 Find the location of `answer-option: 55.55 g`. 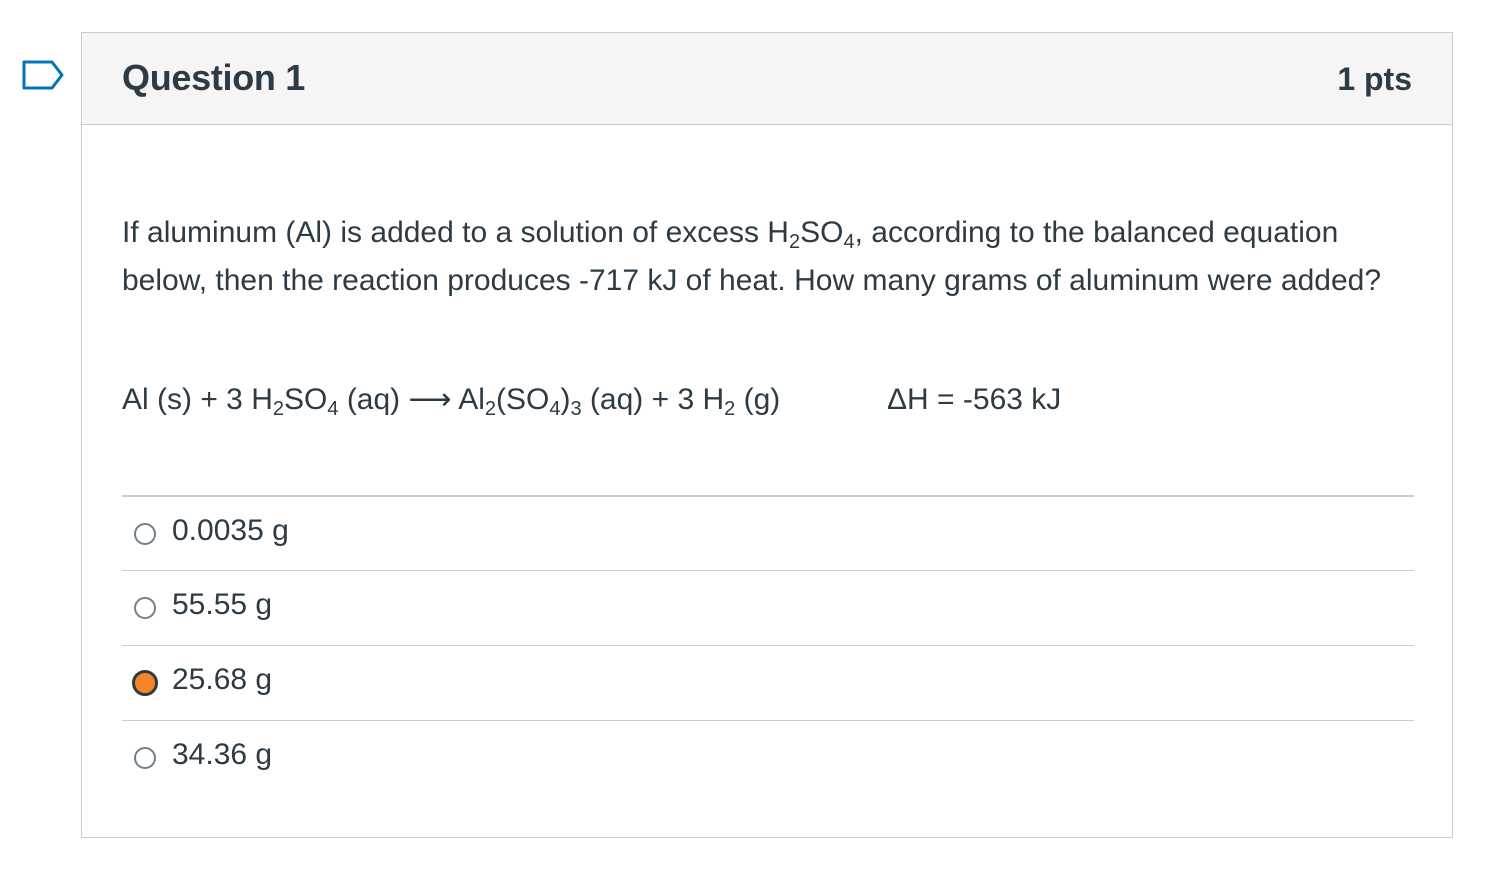

answer-option: 55.55 g is located at coordinates (768, 607).